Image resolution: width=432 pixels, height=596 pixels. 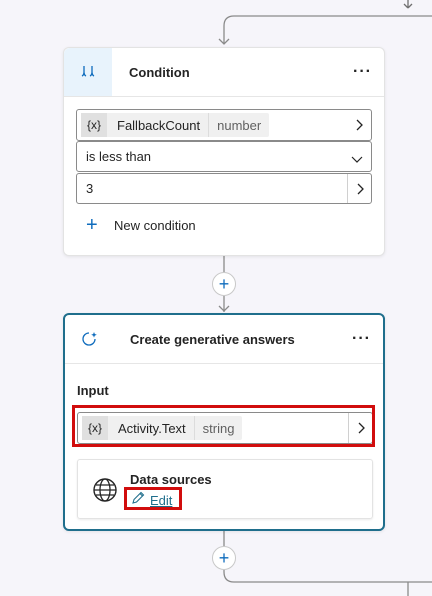 What do you see at coordinates (155, 225) in the screenshot?
I see `new-condition-label: New condition` at bounding box center [155, 225].